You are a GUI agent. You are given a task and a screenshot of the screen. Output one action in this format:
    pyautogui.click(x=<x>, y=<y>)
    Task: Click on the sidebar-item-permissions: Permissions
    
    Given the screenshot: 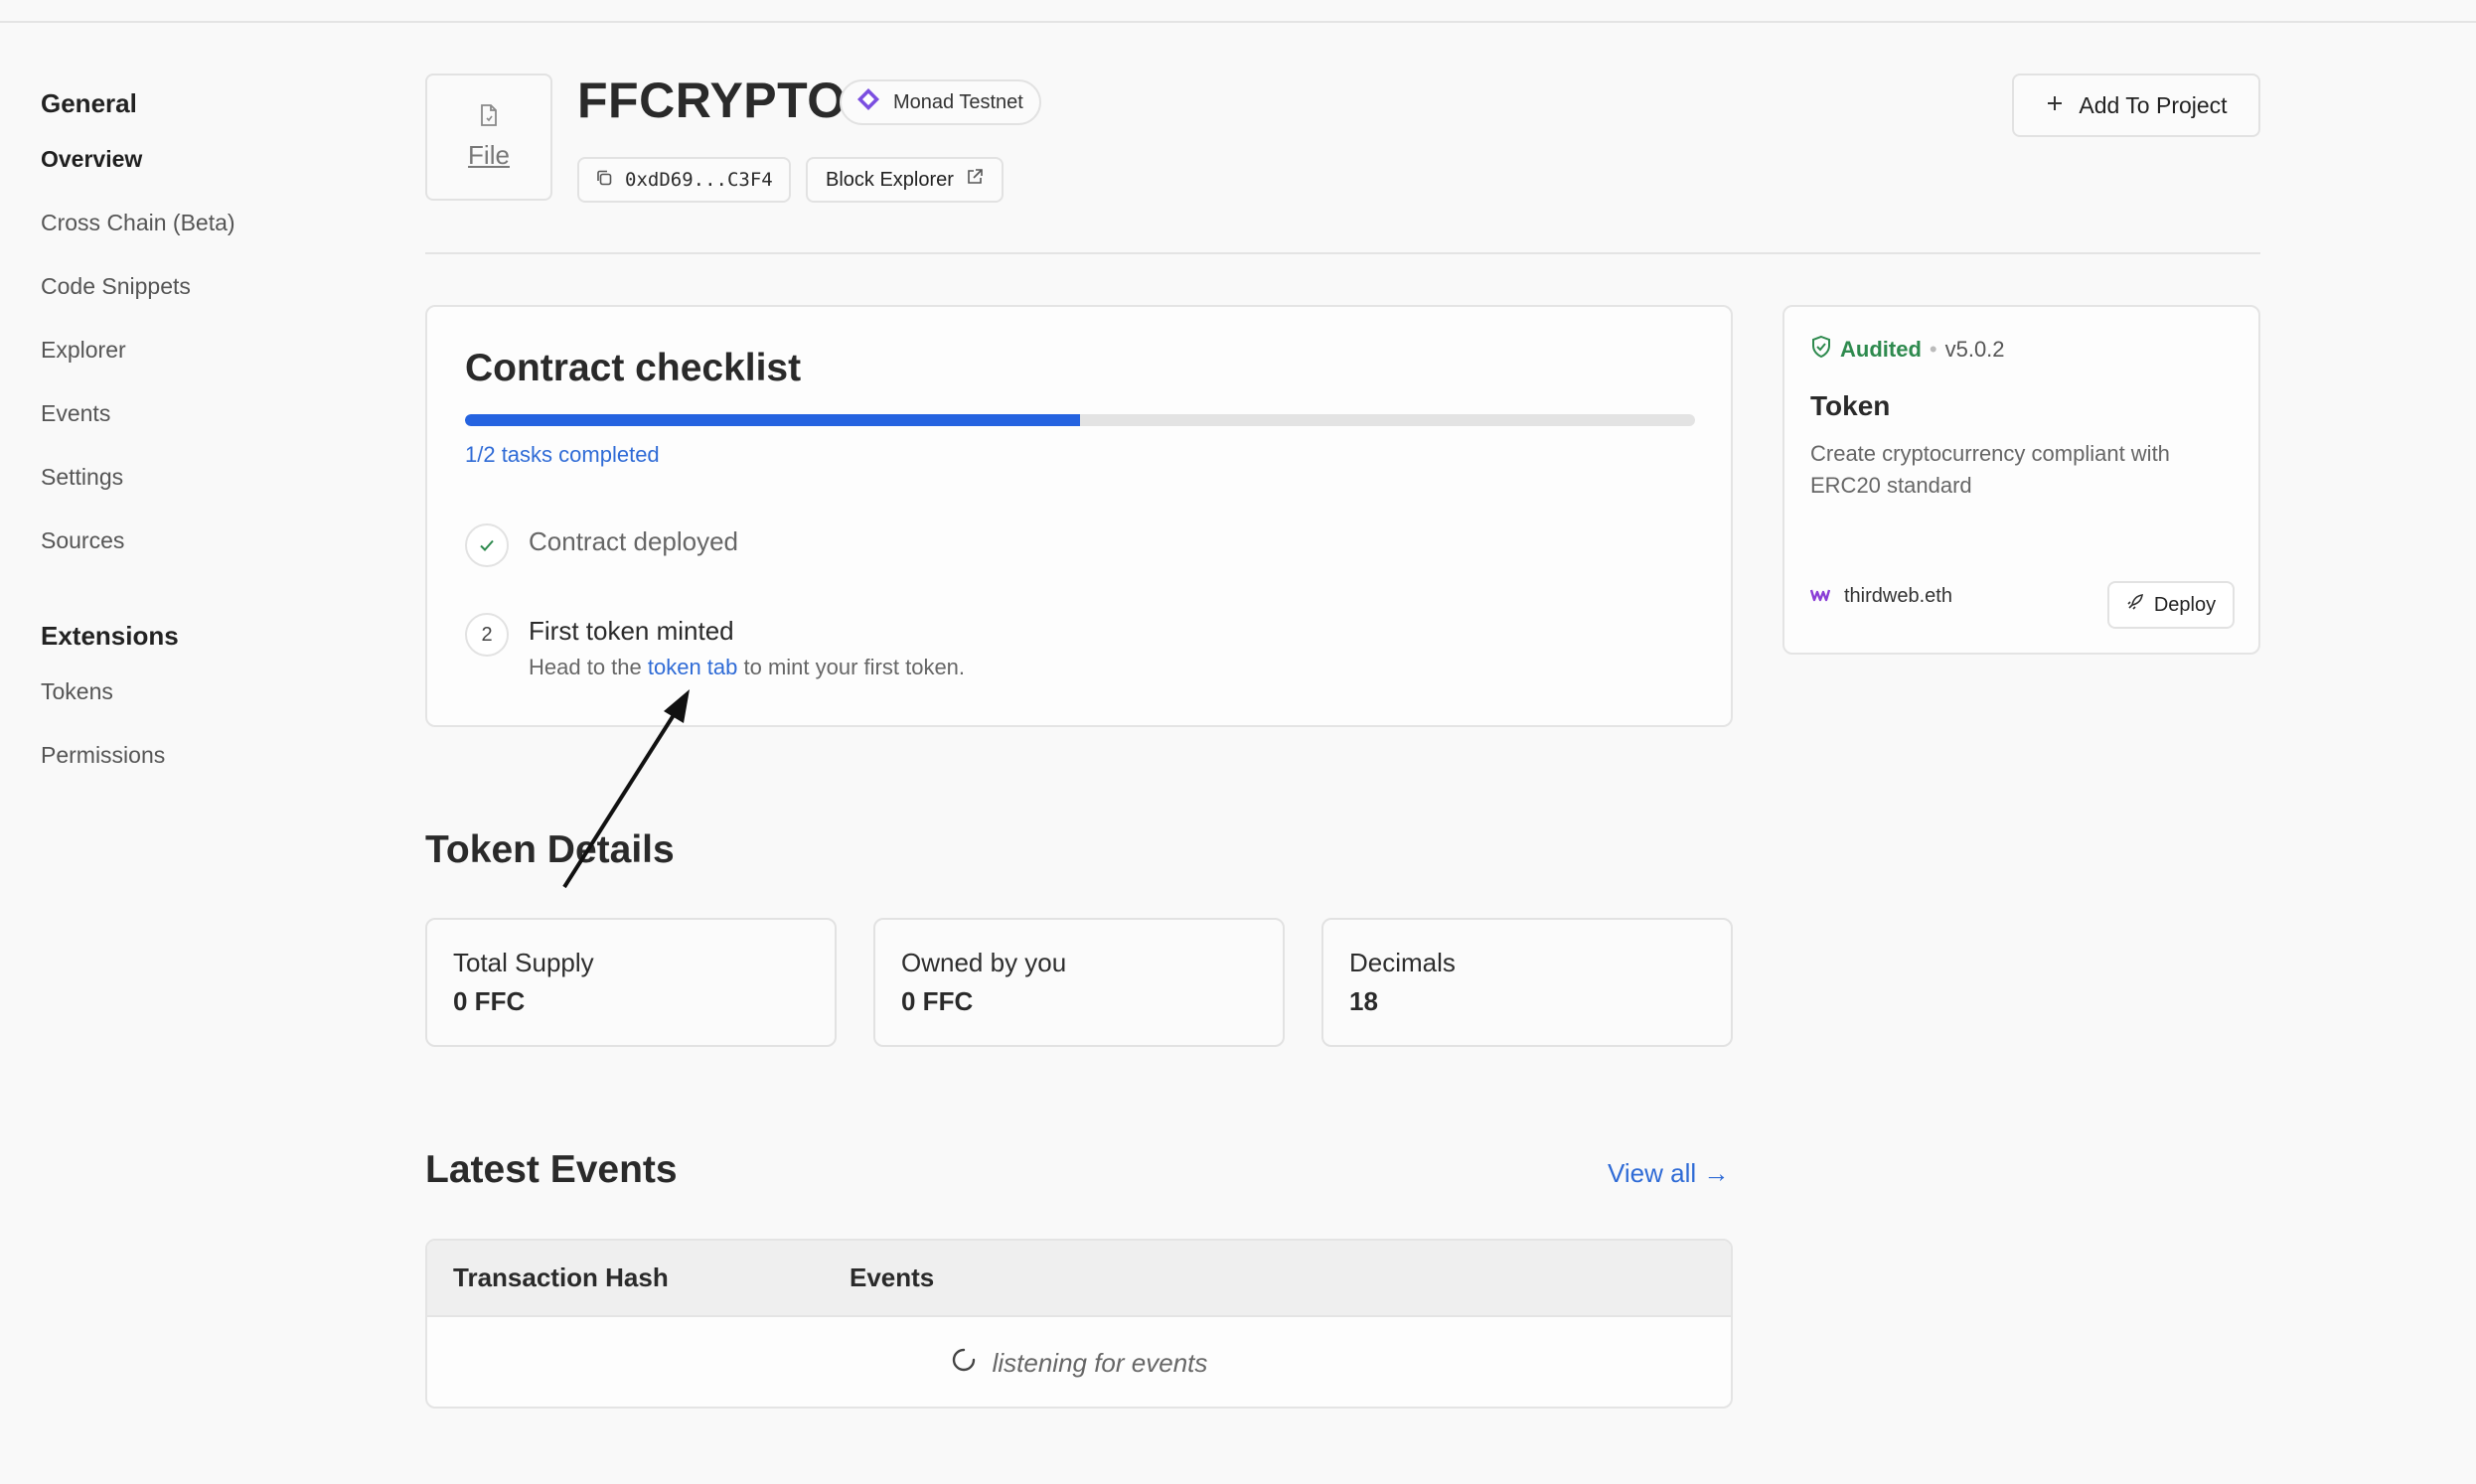 What is the action you would take?
    pyautogui.click(x=190, y=755)
    